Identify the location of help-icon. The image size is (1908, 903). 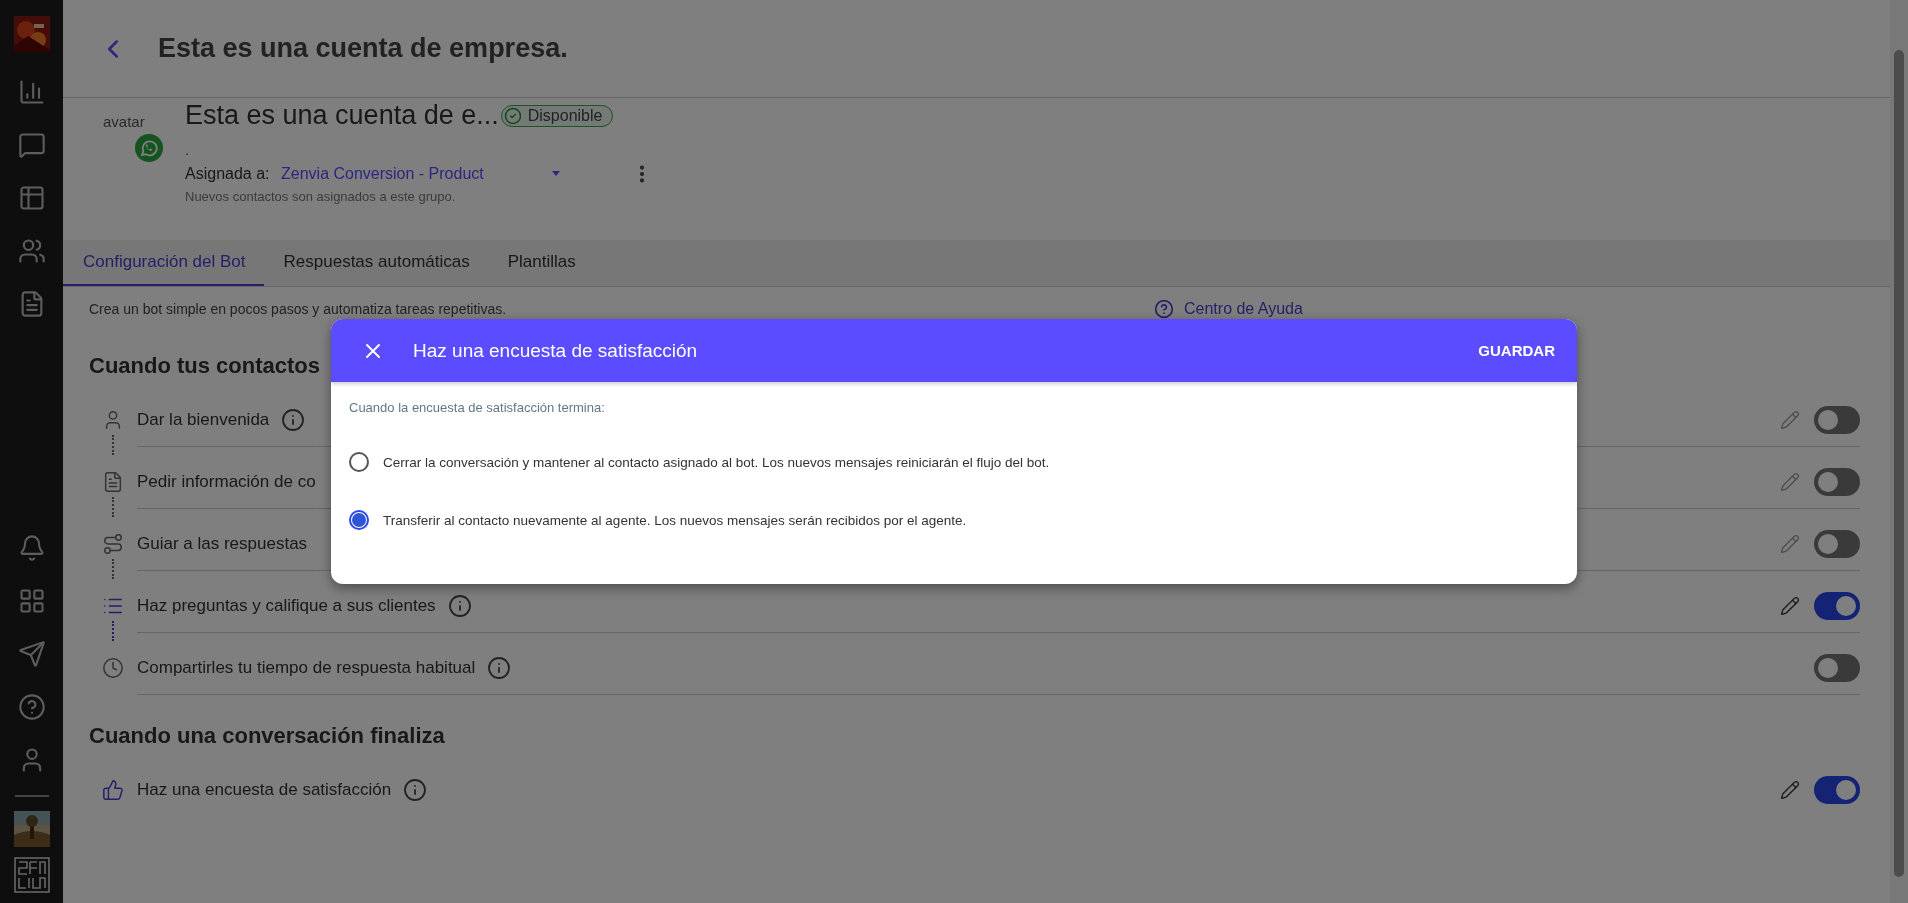
(1164, 309).